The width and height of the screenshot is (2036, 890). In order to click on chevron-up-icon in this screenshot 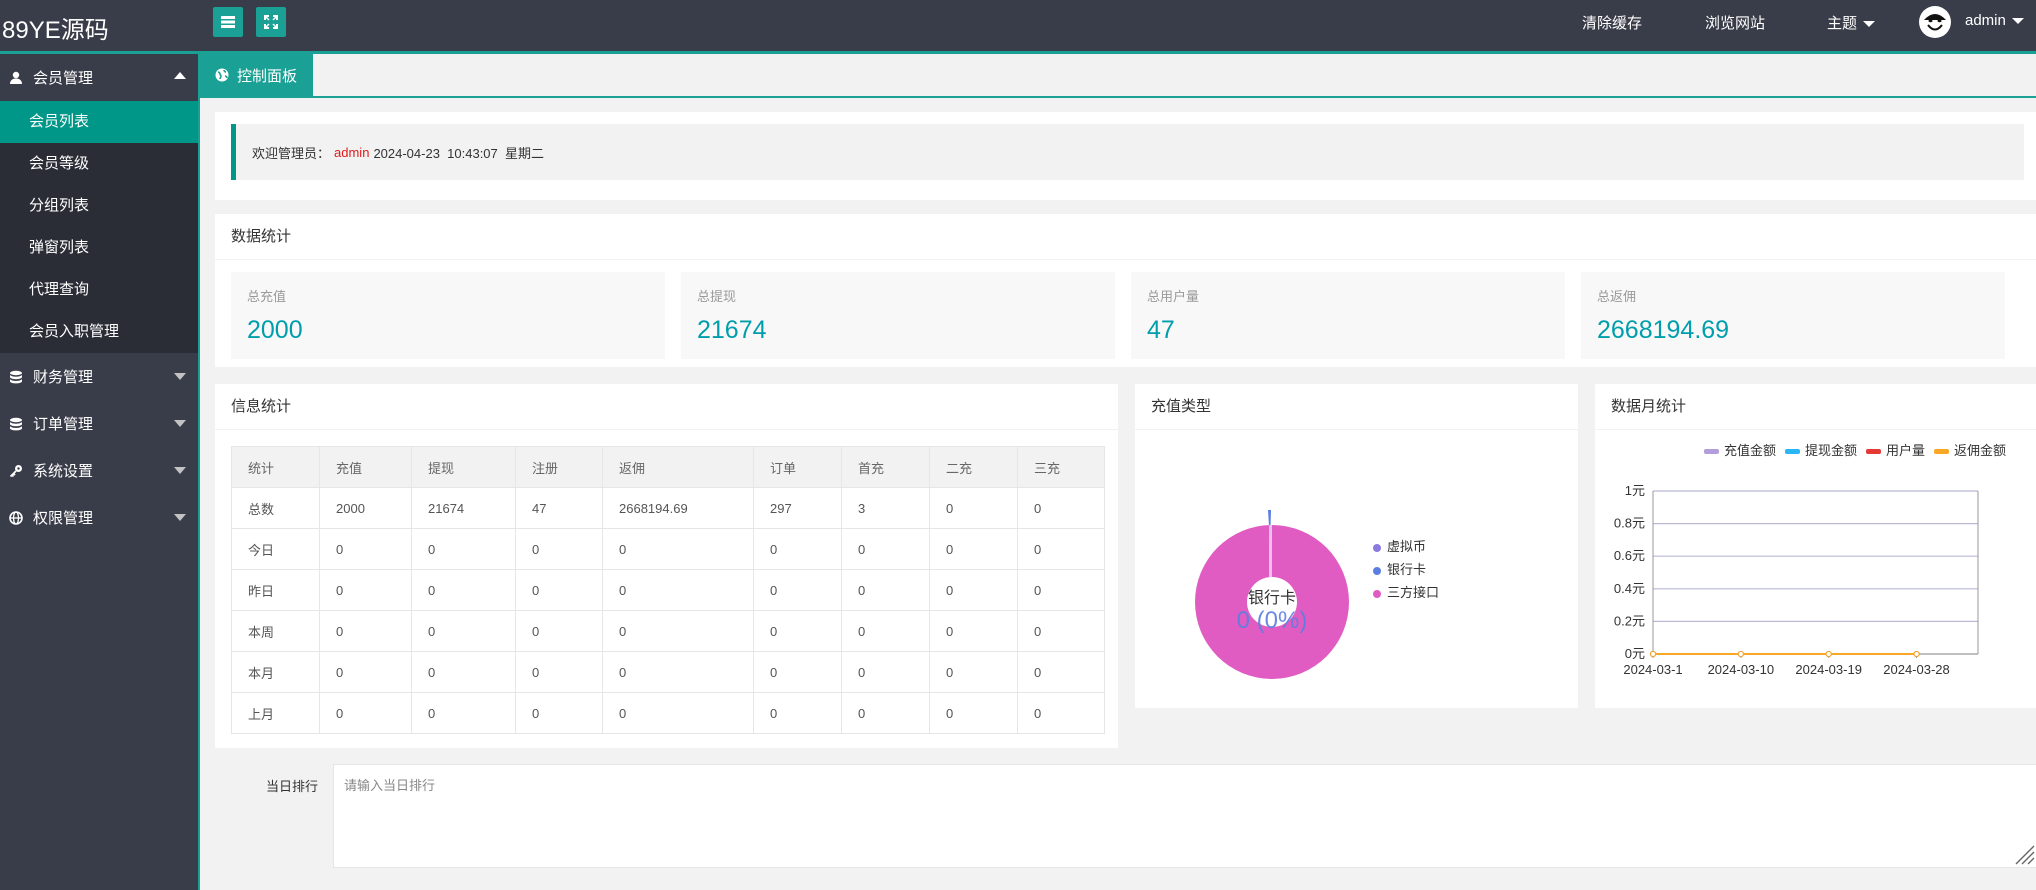, I will do `click(180, 75)`.